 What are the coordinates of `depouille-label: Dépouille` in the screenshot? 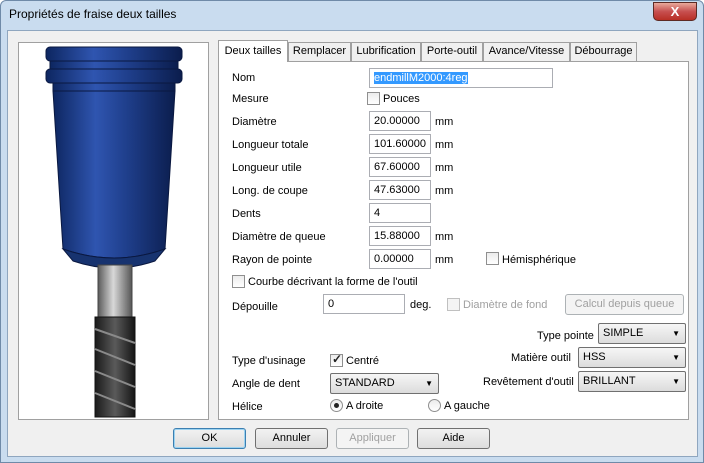 It's located at (255, 307).